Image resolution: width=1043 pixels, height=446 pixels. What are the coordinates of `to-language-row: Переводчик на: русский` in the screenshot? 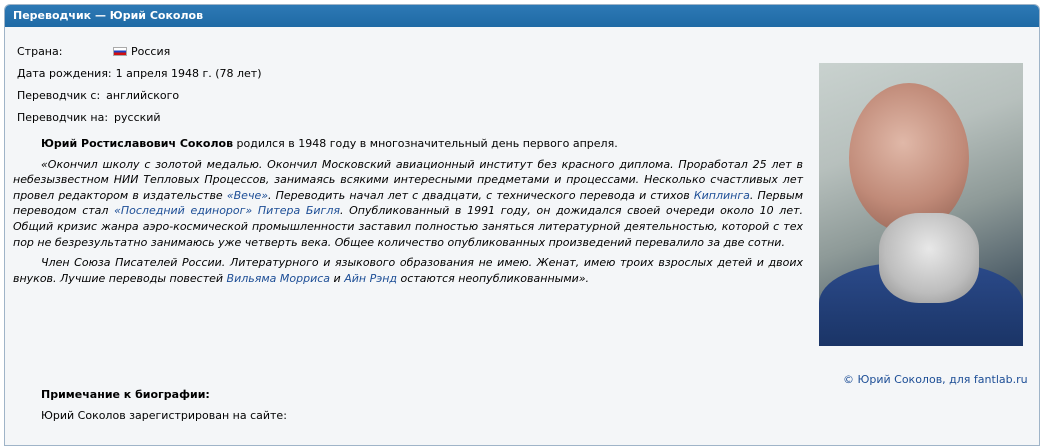 It's located at (139, 117).